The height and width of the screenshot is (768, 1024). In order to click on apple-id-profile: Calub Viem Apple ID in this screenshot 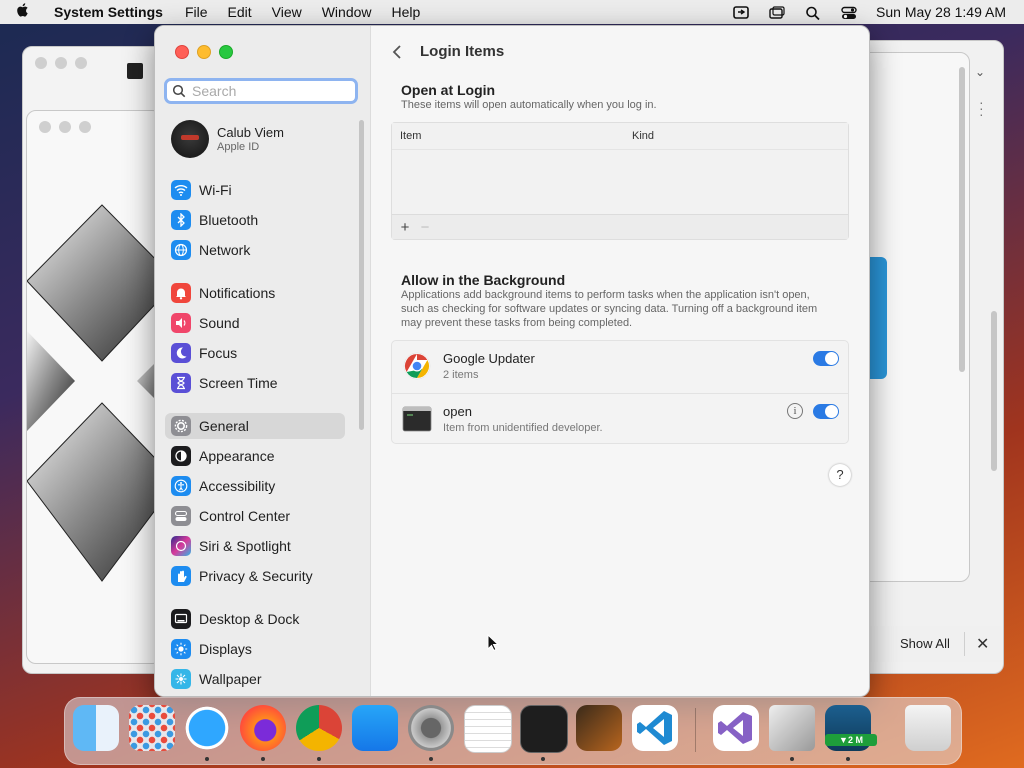, I will do `click(266, 139)`.